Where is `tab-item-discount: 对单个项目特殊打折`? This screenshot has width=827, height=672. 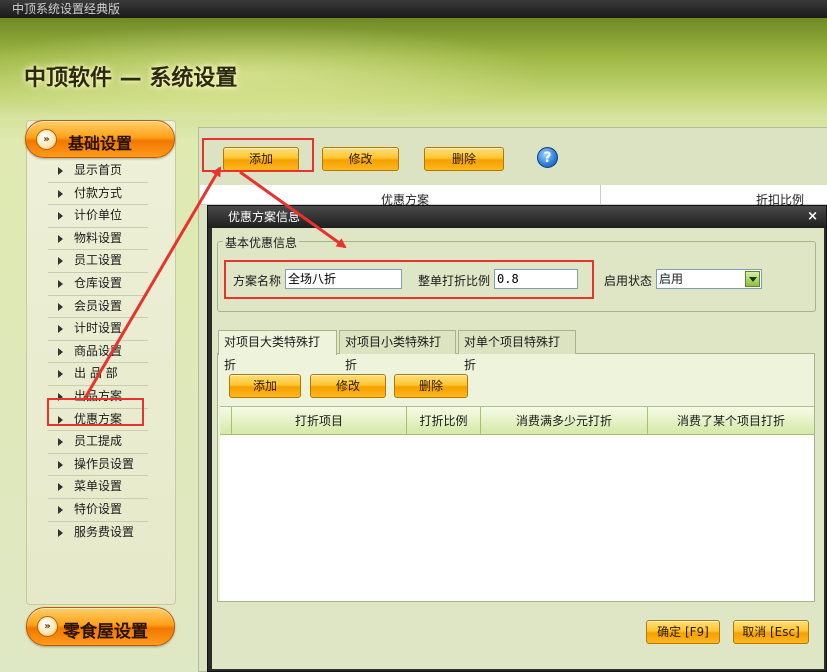
tab-item-discount: 对单个项目特殊打折 is located at coordinates (517, 351).